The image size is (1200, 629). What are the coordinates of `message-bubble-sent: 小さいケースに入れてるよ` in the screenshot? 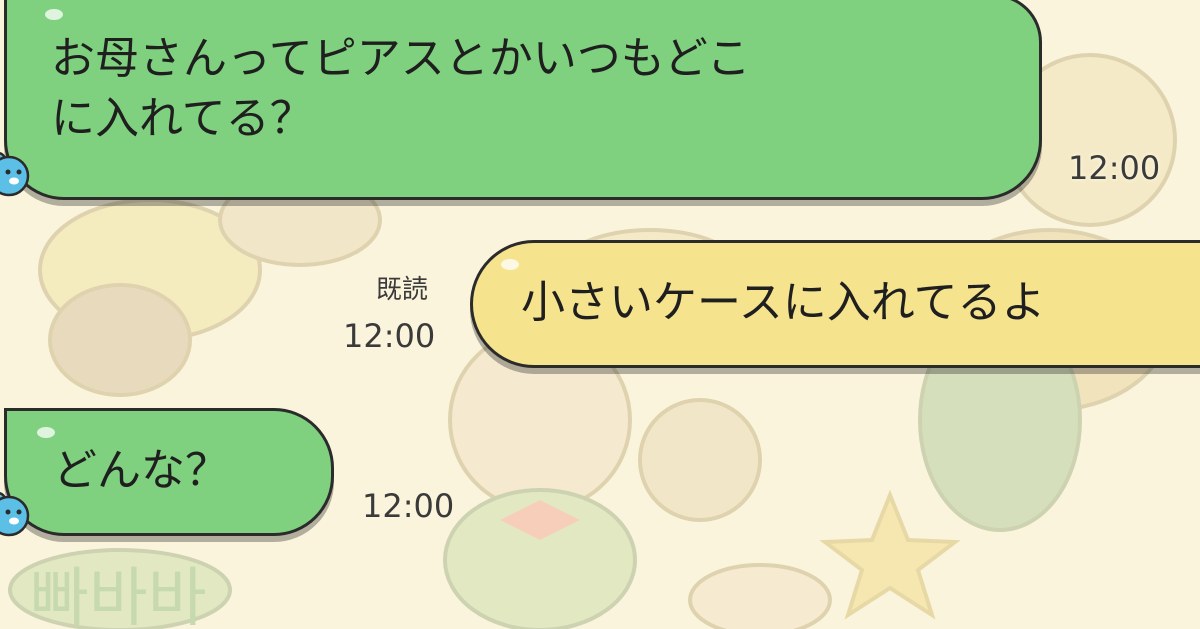 It's located at (835, 304).